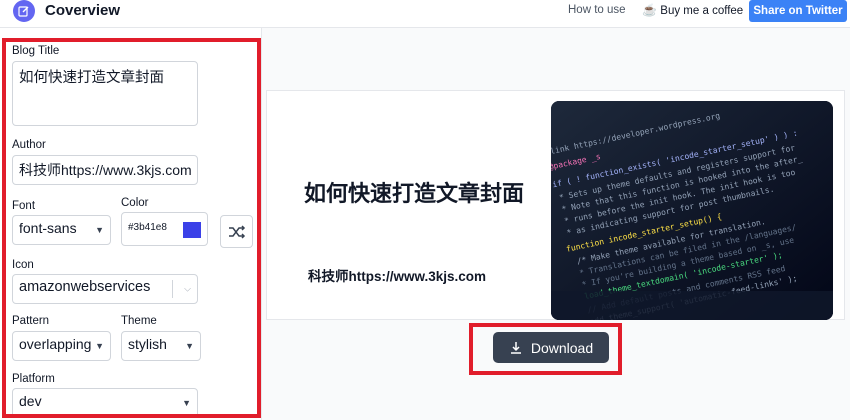  I want to click on pattern-select: overlapping ▼, so click(61, 346).